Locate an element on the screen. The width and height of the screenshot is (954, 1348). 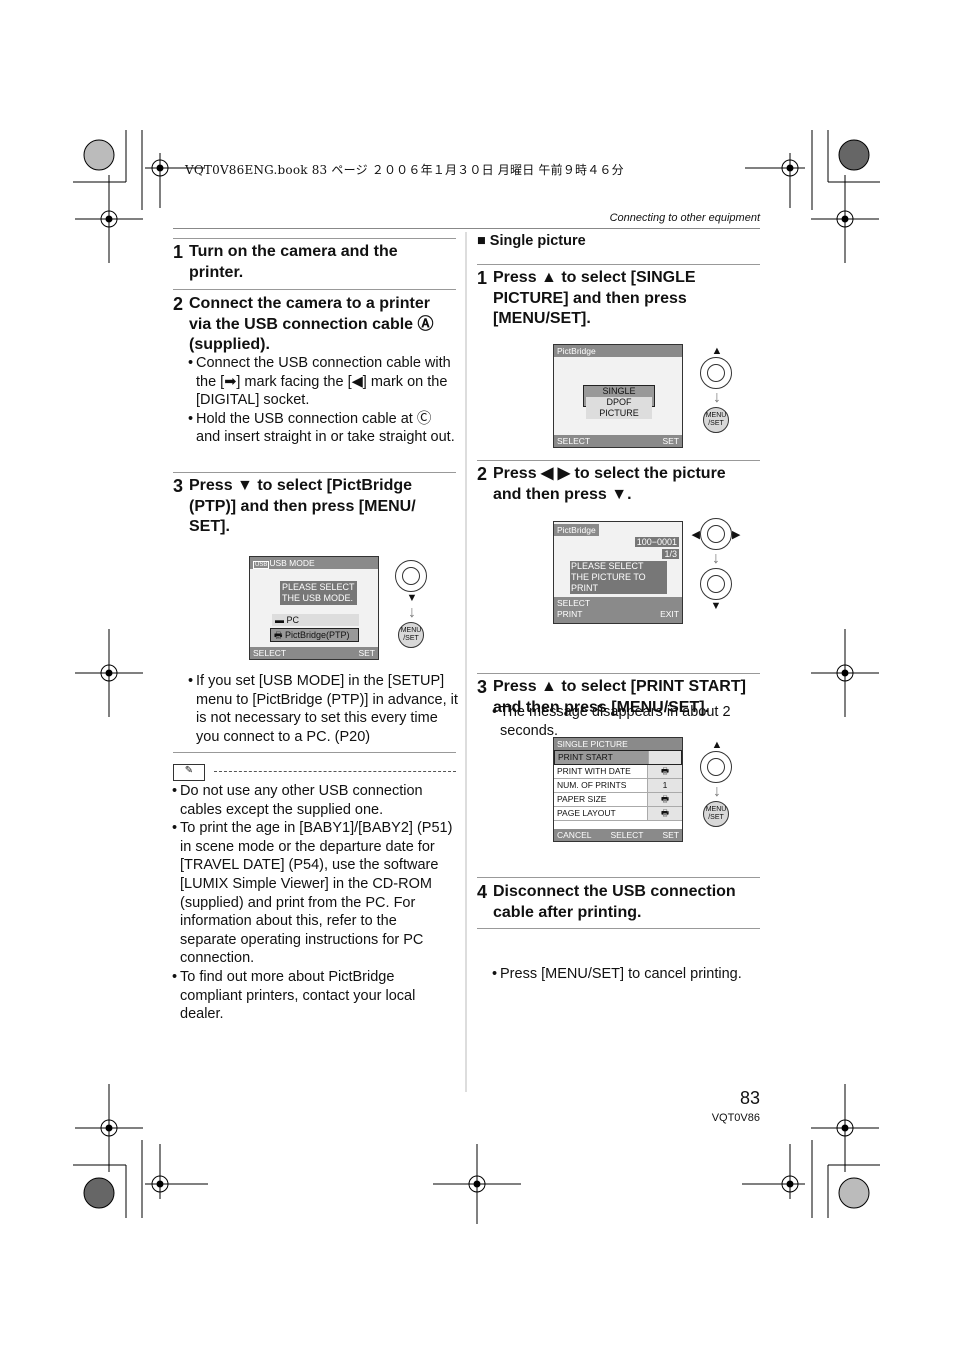
setting-label: PAGE LAYOUT is located at coordinates (600, 813).